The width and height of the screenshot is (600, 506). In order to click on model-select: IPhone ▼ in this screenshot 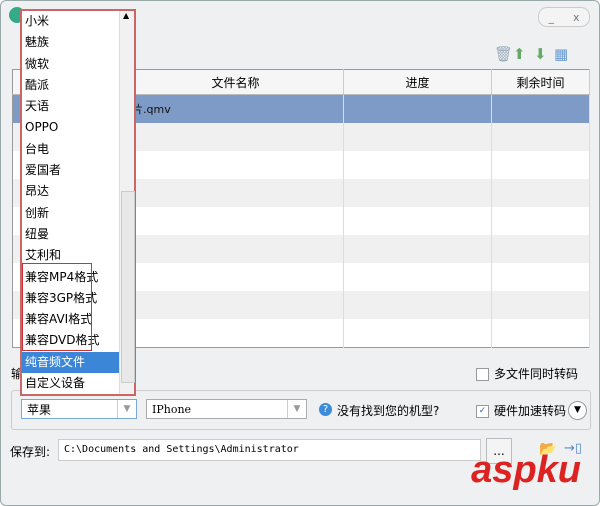, I will do `click(226, 409)`.